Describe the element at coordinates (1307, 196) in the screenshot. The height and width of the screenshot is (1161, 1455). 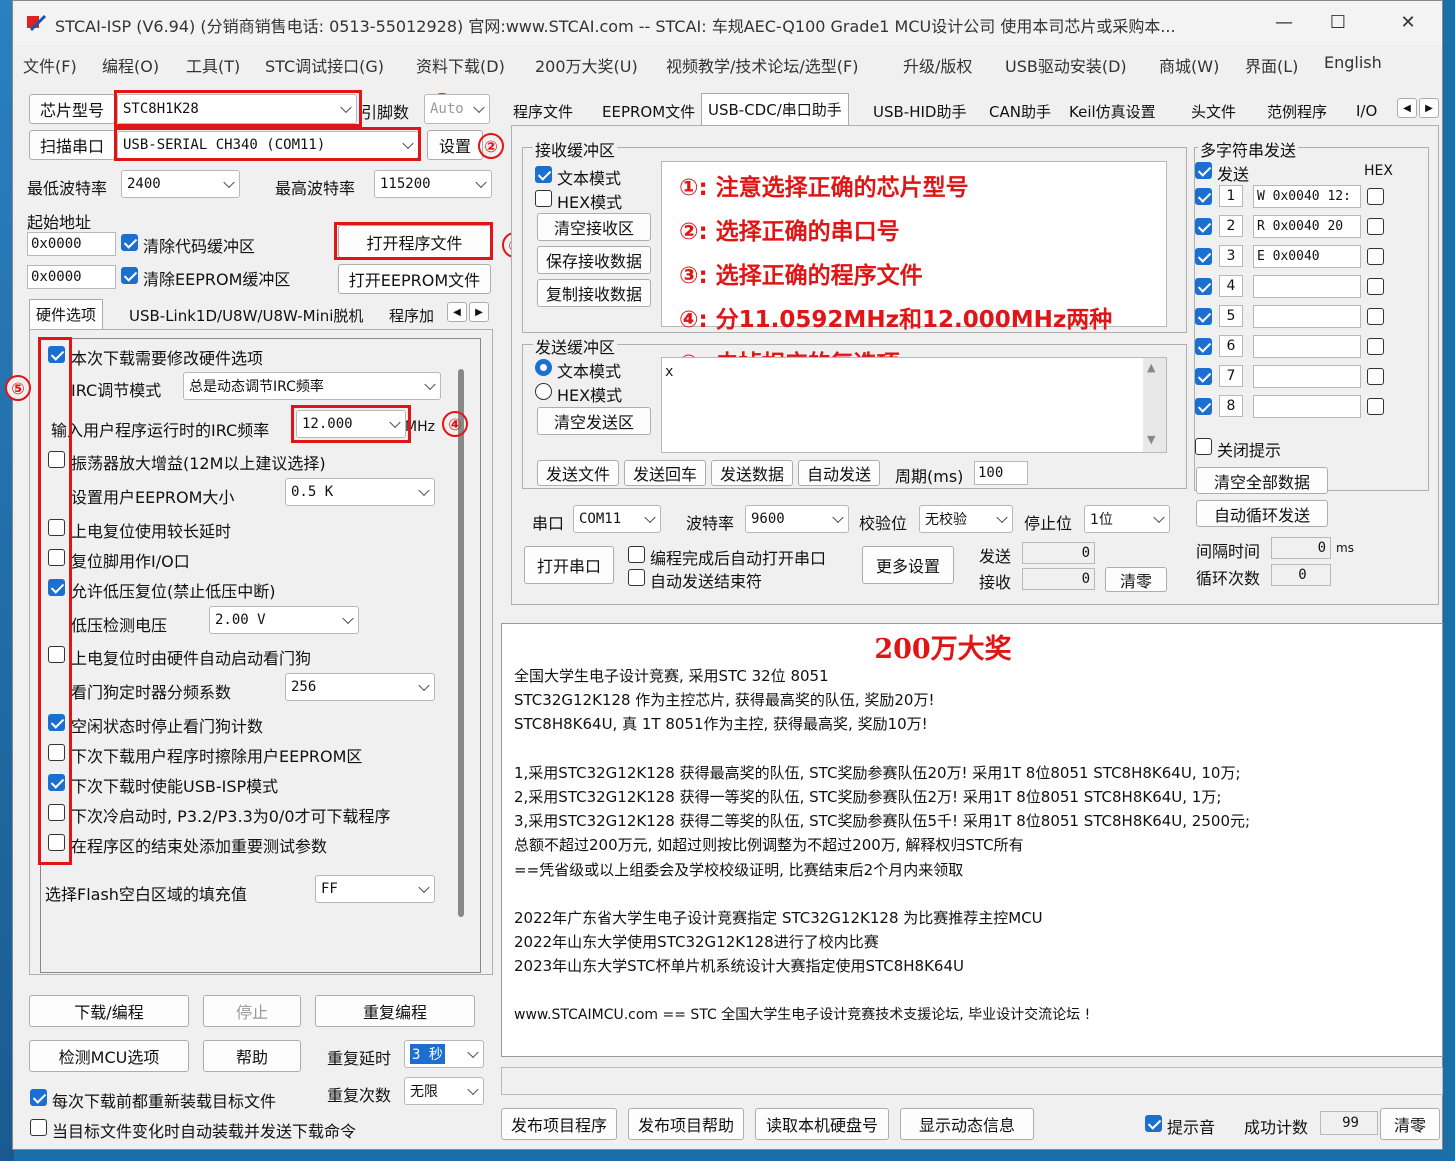
I see `row-string-input: W 0x0040 12:` at that location.